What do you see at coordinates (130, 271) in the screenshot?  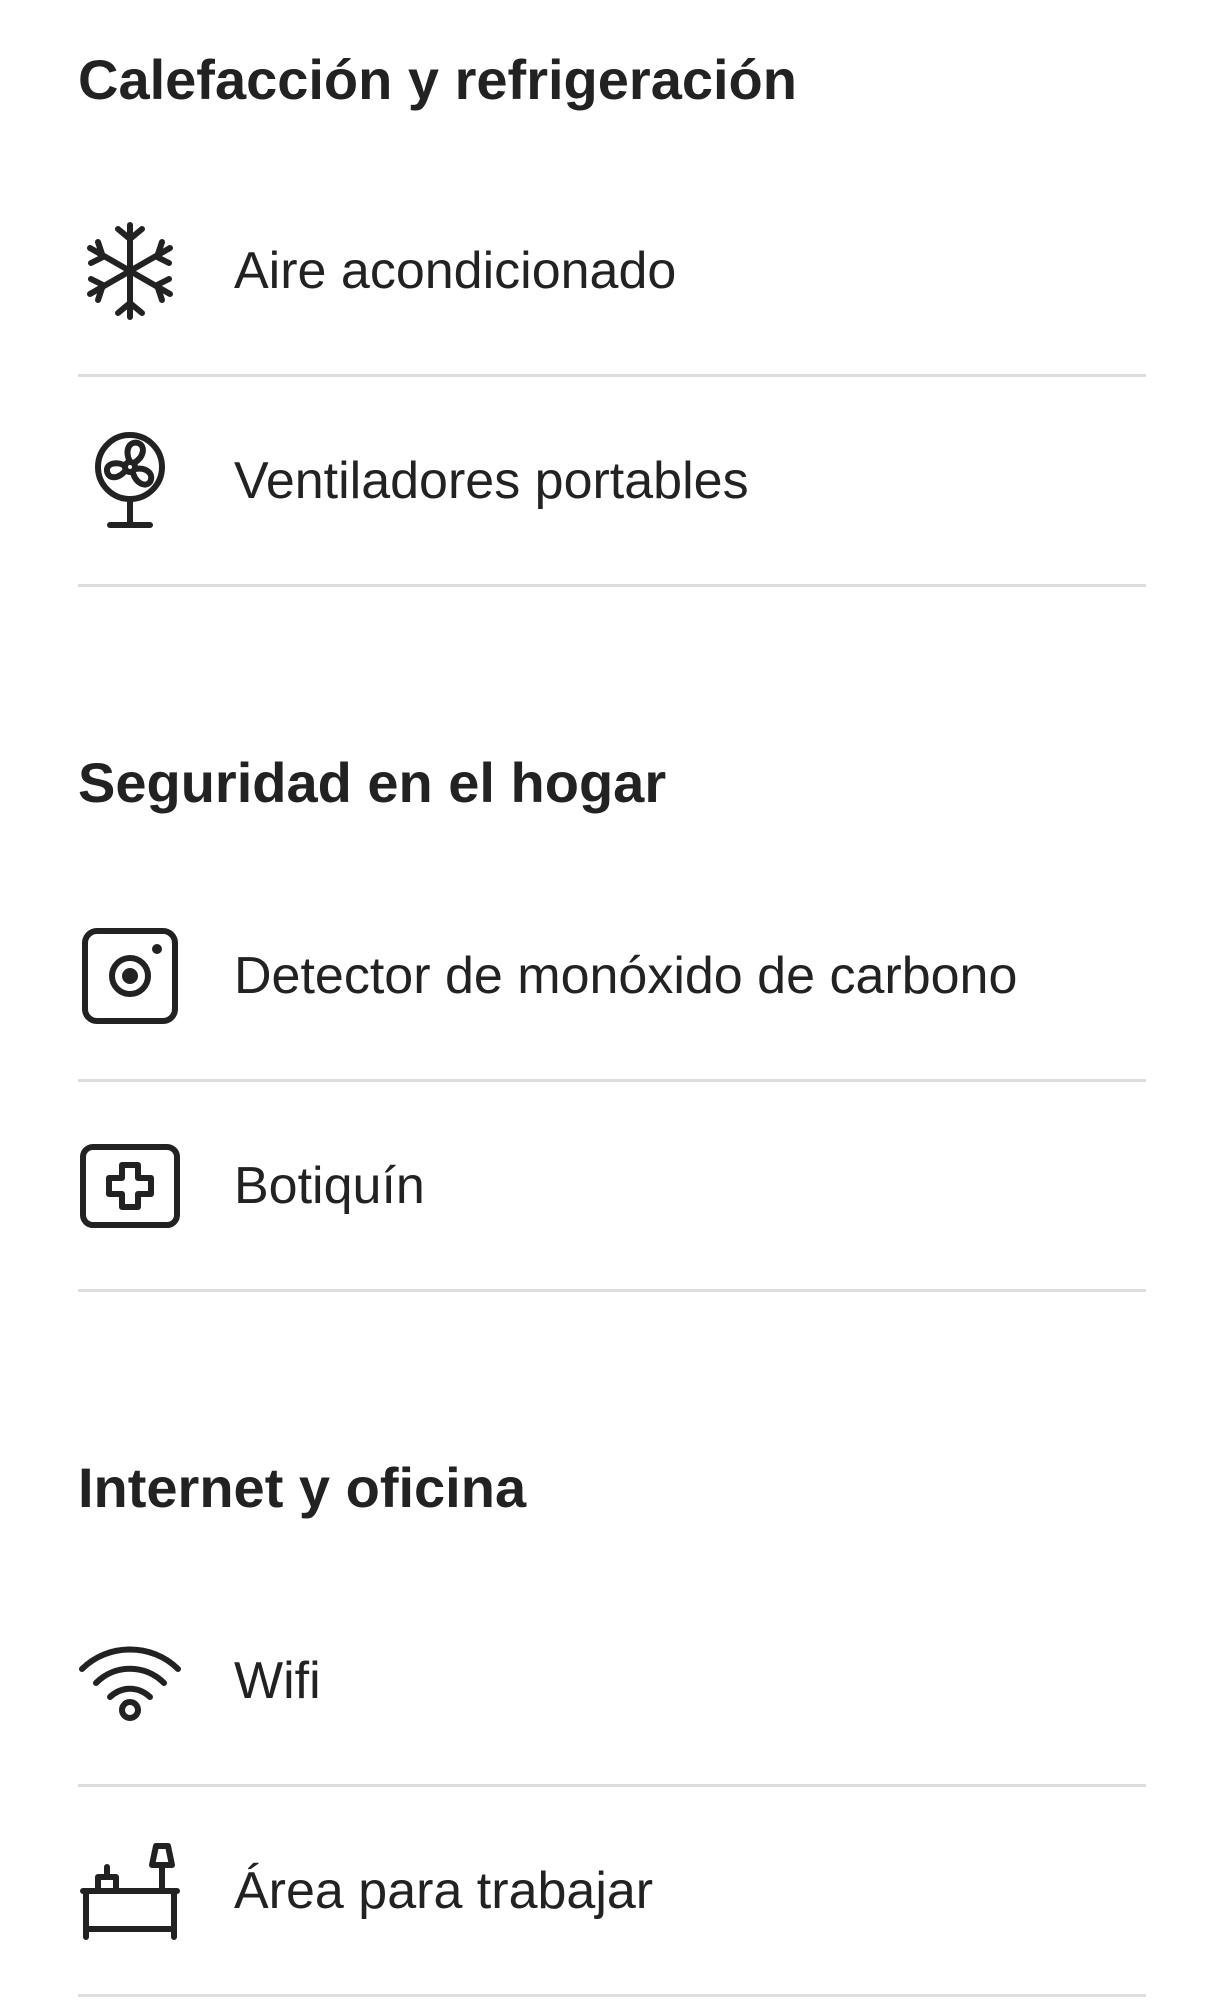 I see `snowflake-icon` at bounding box center [130, 271].